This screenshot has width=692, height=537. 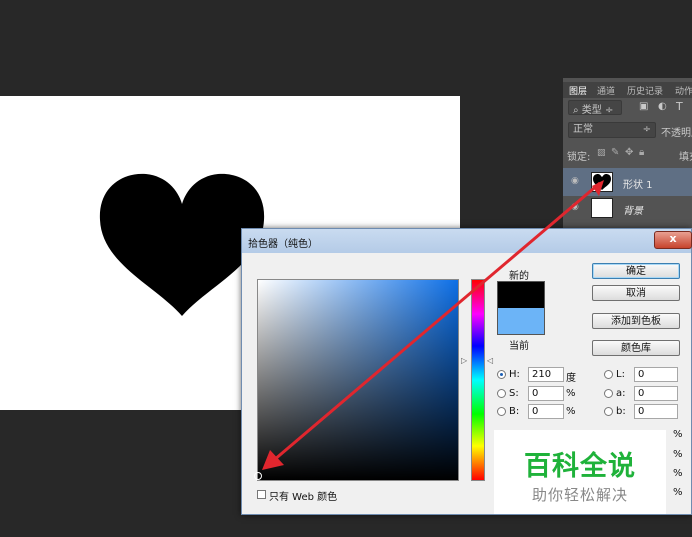 What do you see at coordinates (578, 90) in the screenshot?
I see `tab-layers: 图层` at bounding box center [578, 90].